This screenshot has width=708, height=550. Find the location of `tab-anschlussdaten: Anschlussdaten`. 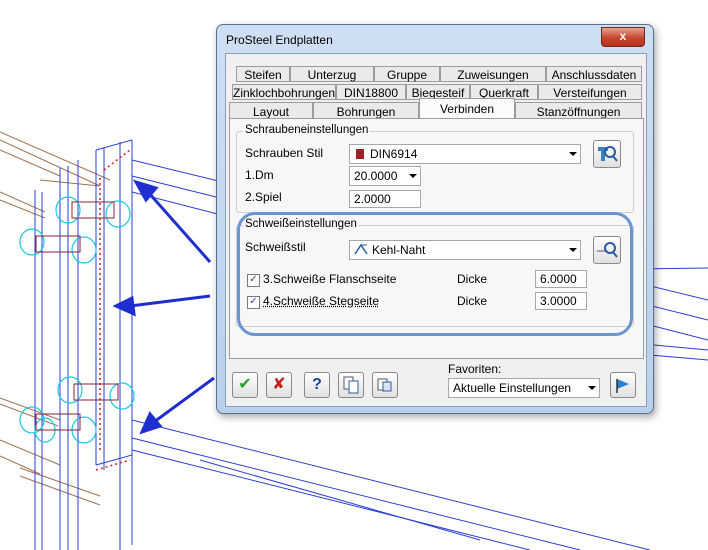

tab-anschlussdaten: Anschlussdaten is located at coordinates (594, 74).